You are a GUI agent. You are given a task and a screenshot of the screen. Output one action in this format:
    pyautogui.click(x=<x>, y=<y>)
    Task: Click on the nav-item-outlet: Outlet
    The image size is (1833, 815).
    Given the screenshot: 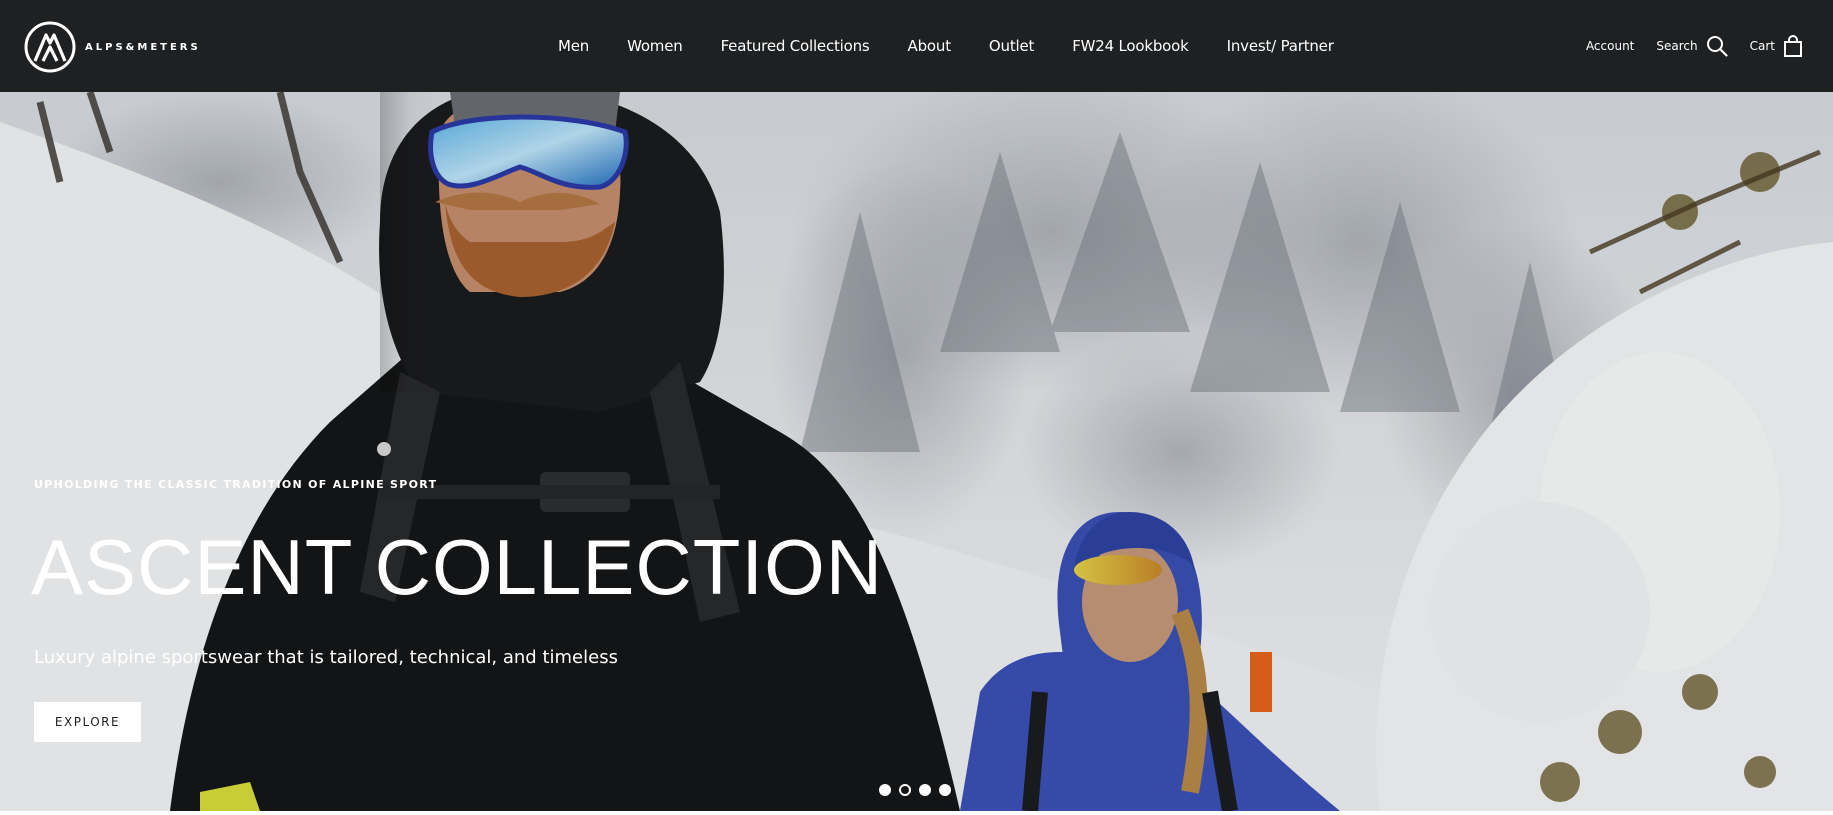 What is the action you would take?
    pyautogui.click(x=1011, y=46)
    